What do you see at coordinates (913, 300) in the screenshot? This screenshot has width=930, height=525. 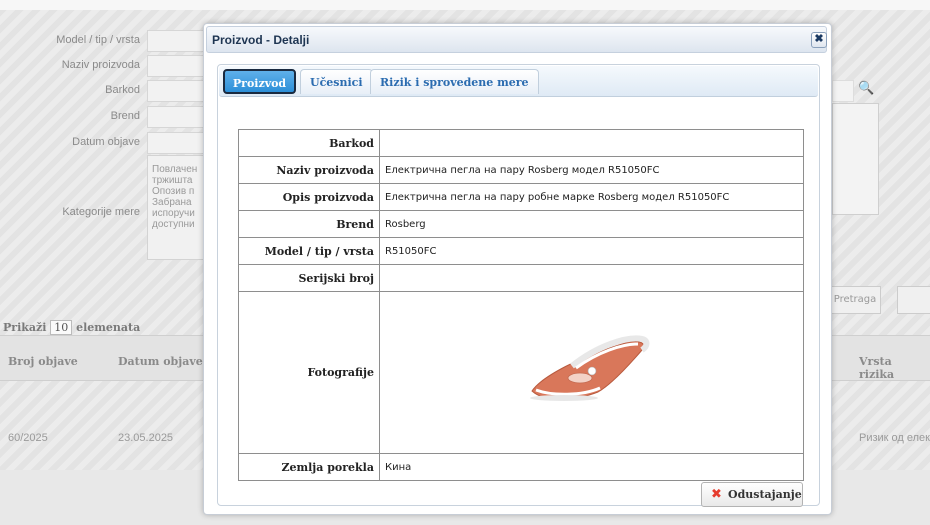 I see `bg-tool-button` at bounding box center [913, 300].